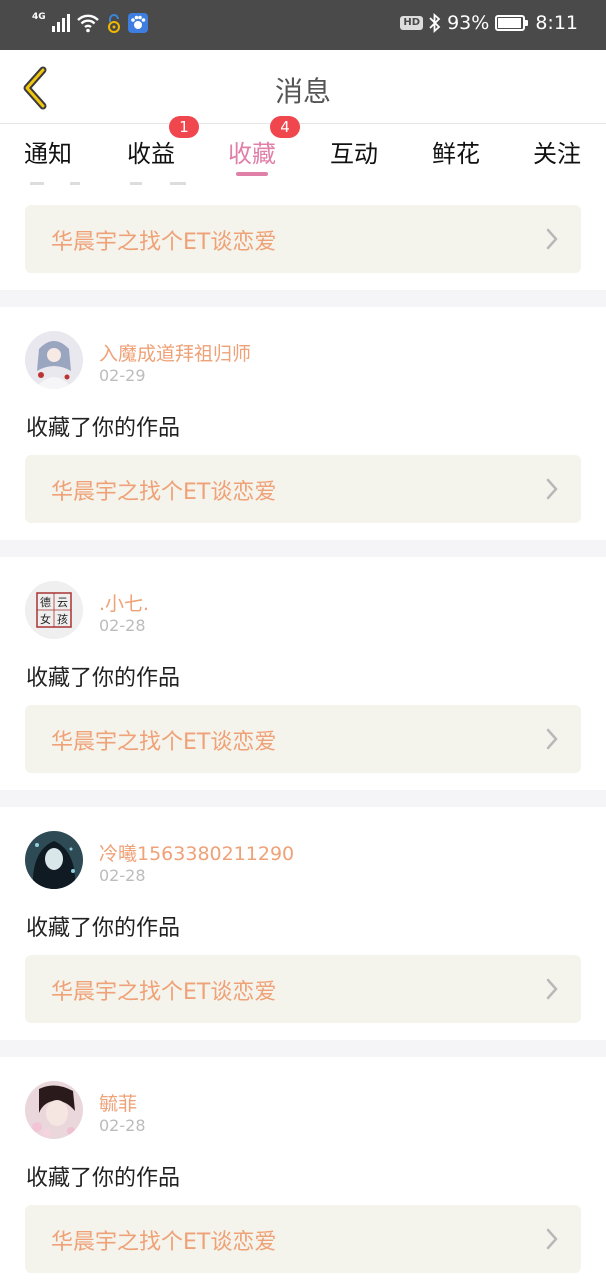 Image resolution: width=606 pixels, height=1280 pixels. Describe the element at coordinates (468, 23) in the screenshot. I see `battery-percent: 93%` at that location.